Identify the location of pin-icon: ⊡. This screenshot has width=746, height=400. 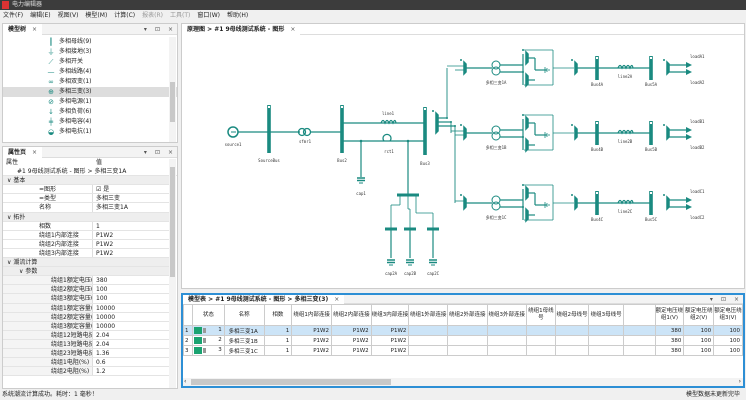
(157, 152).